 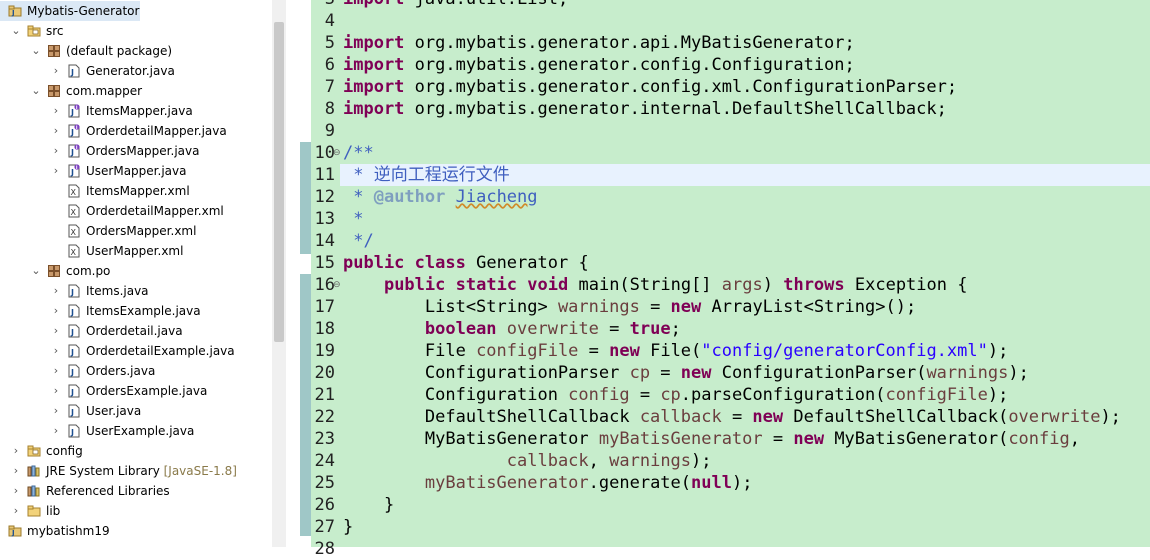 I want to click on tree-item-label: UserMapper.xml, so click(x=135, y=251).